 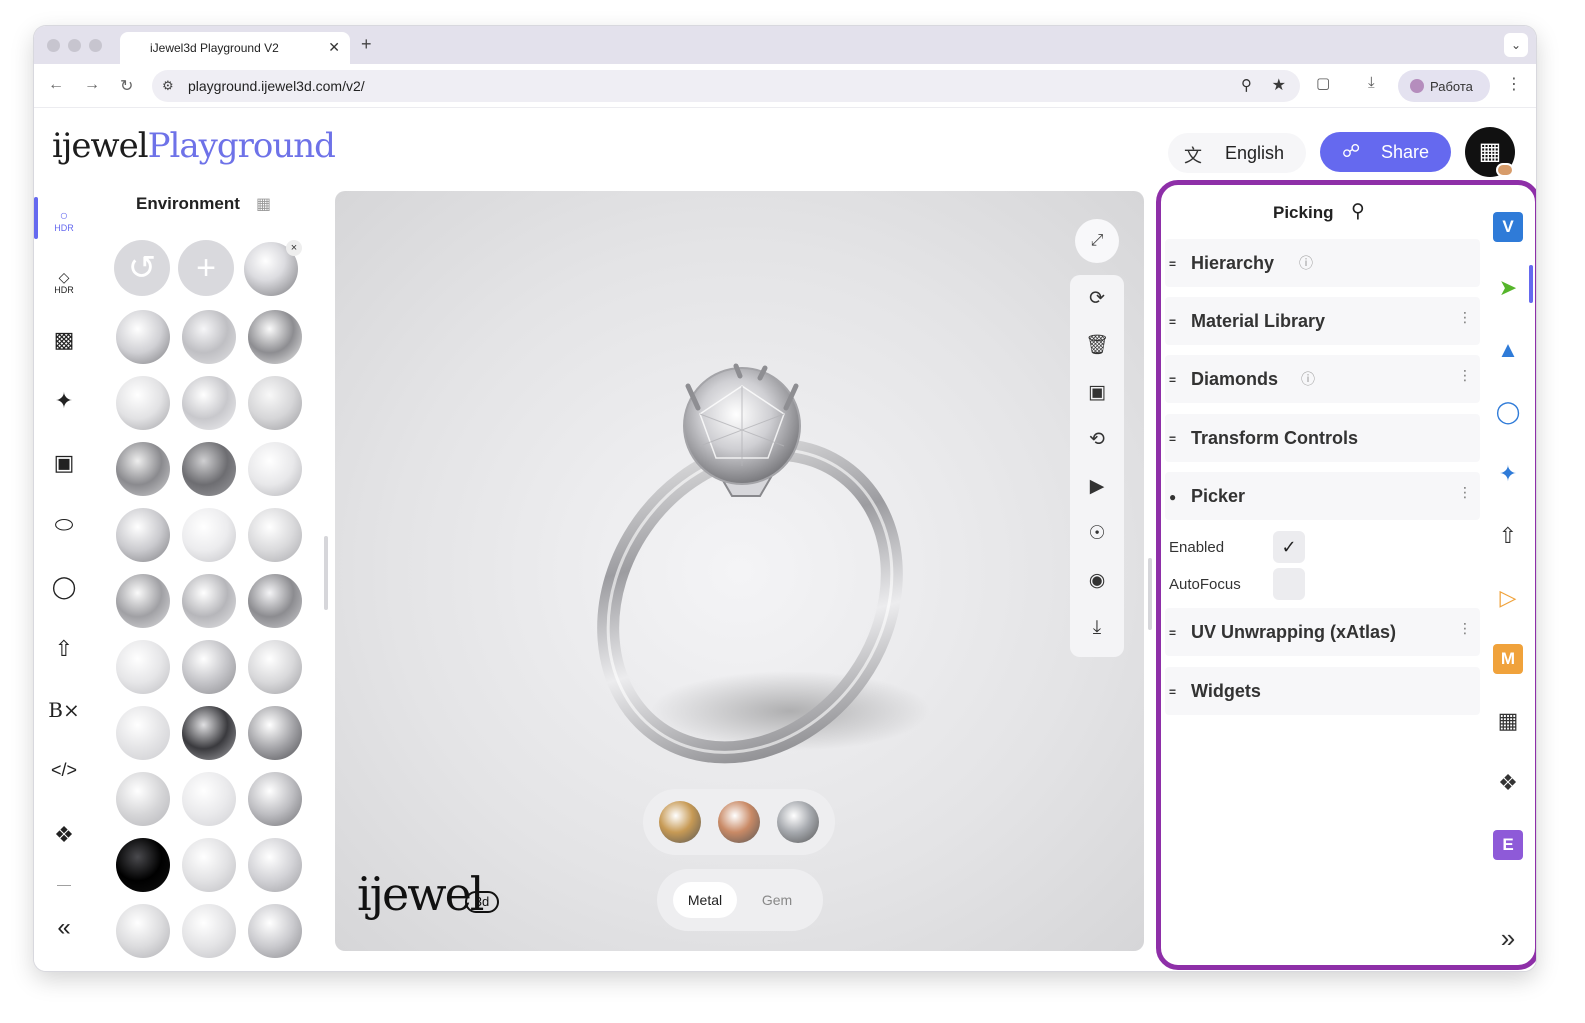 I want to click on section-widgets: = Widgets, so click(x=1322, y=691).